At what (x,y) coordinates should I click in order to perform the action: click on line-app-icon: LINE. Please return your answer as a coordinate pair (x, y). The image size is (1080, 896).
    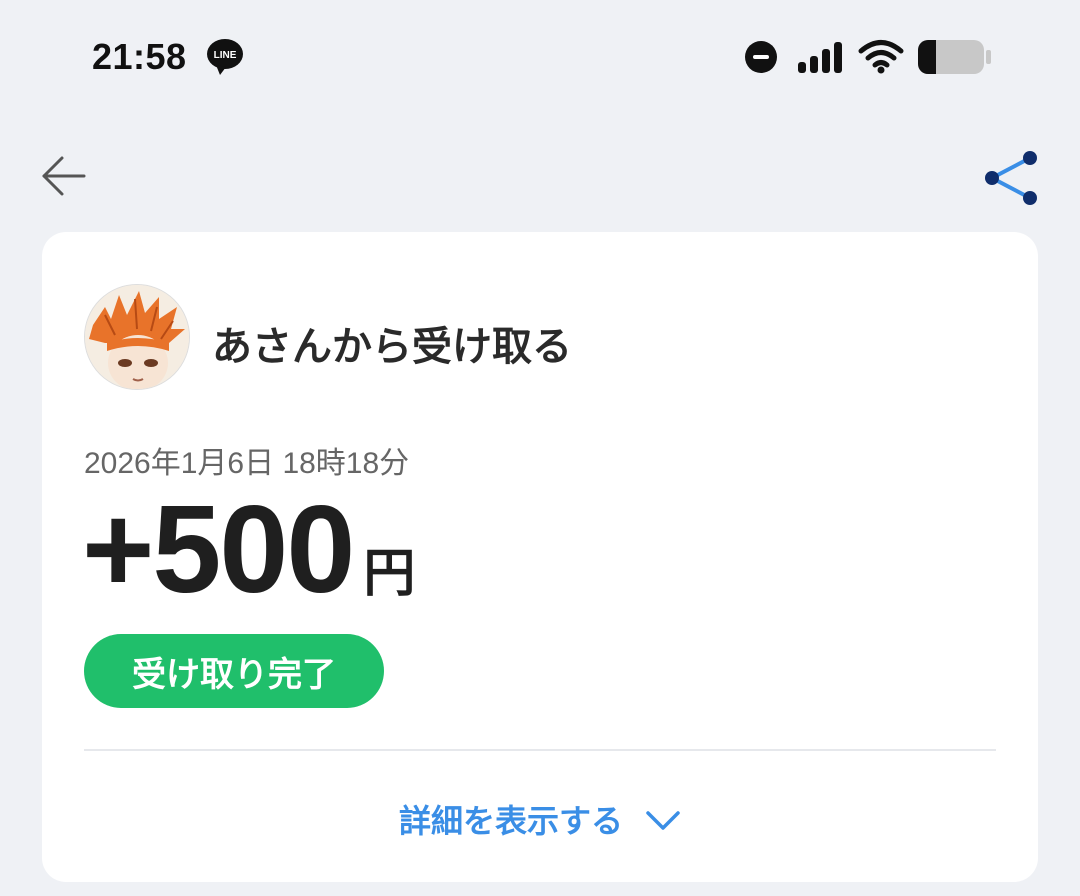
    Looking at the image, I should click on (225, 57).